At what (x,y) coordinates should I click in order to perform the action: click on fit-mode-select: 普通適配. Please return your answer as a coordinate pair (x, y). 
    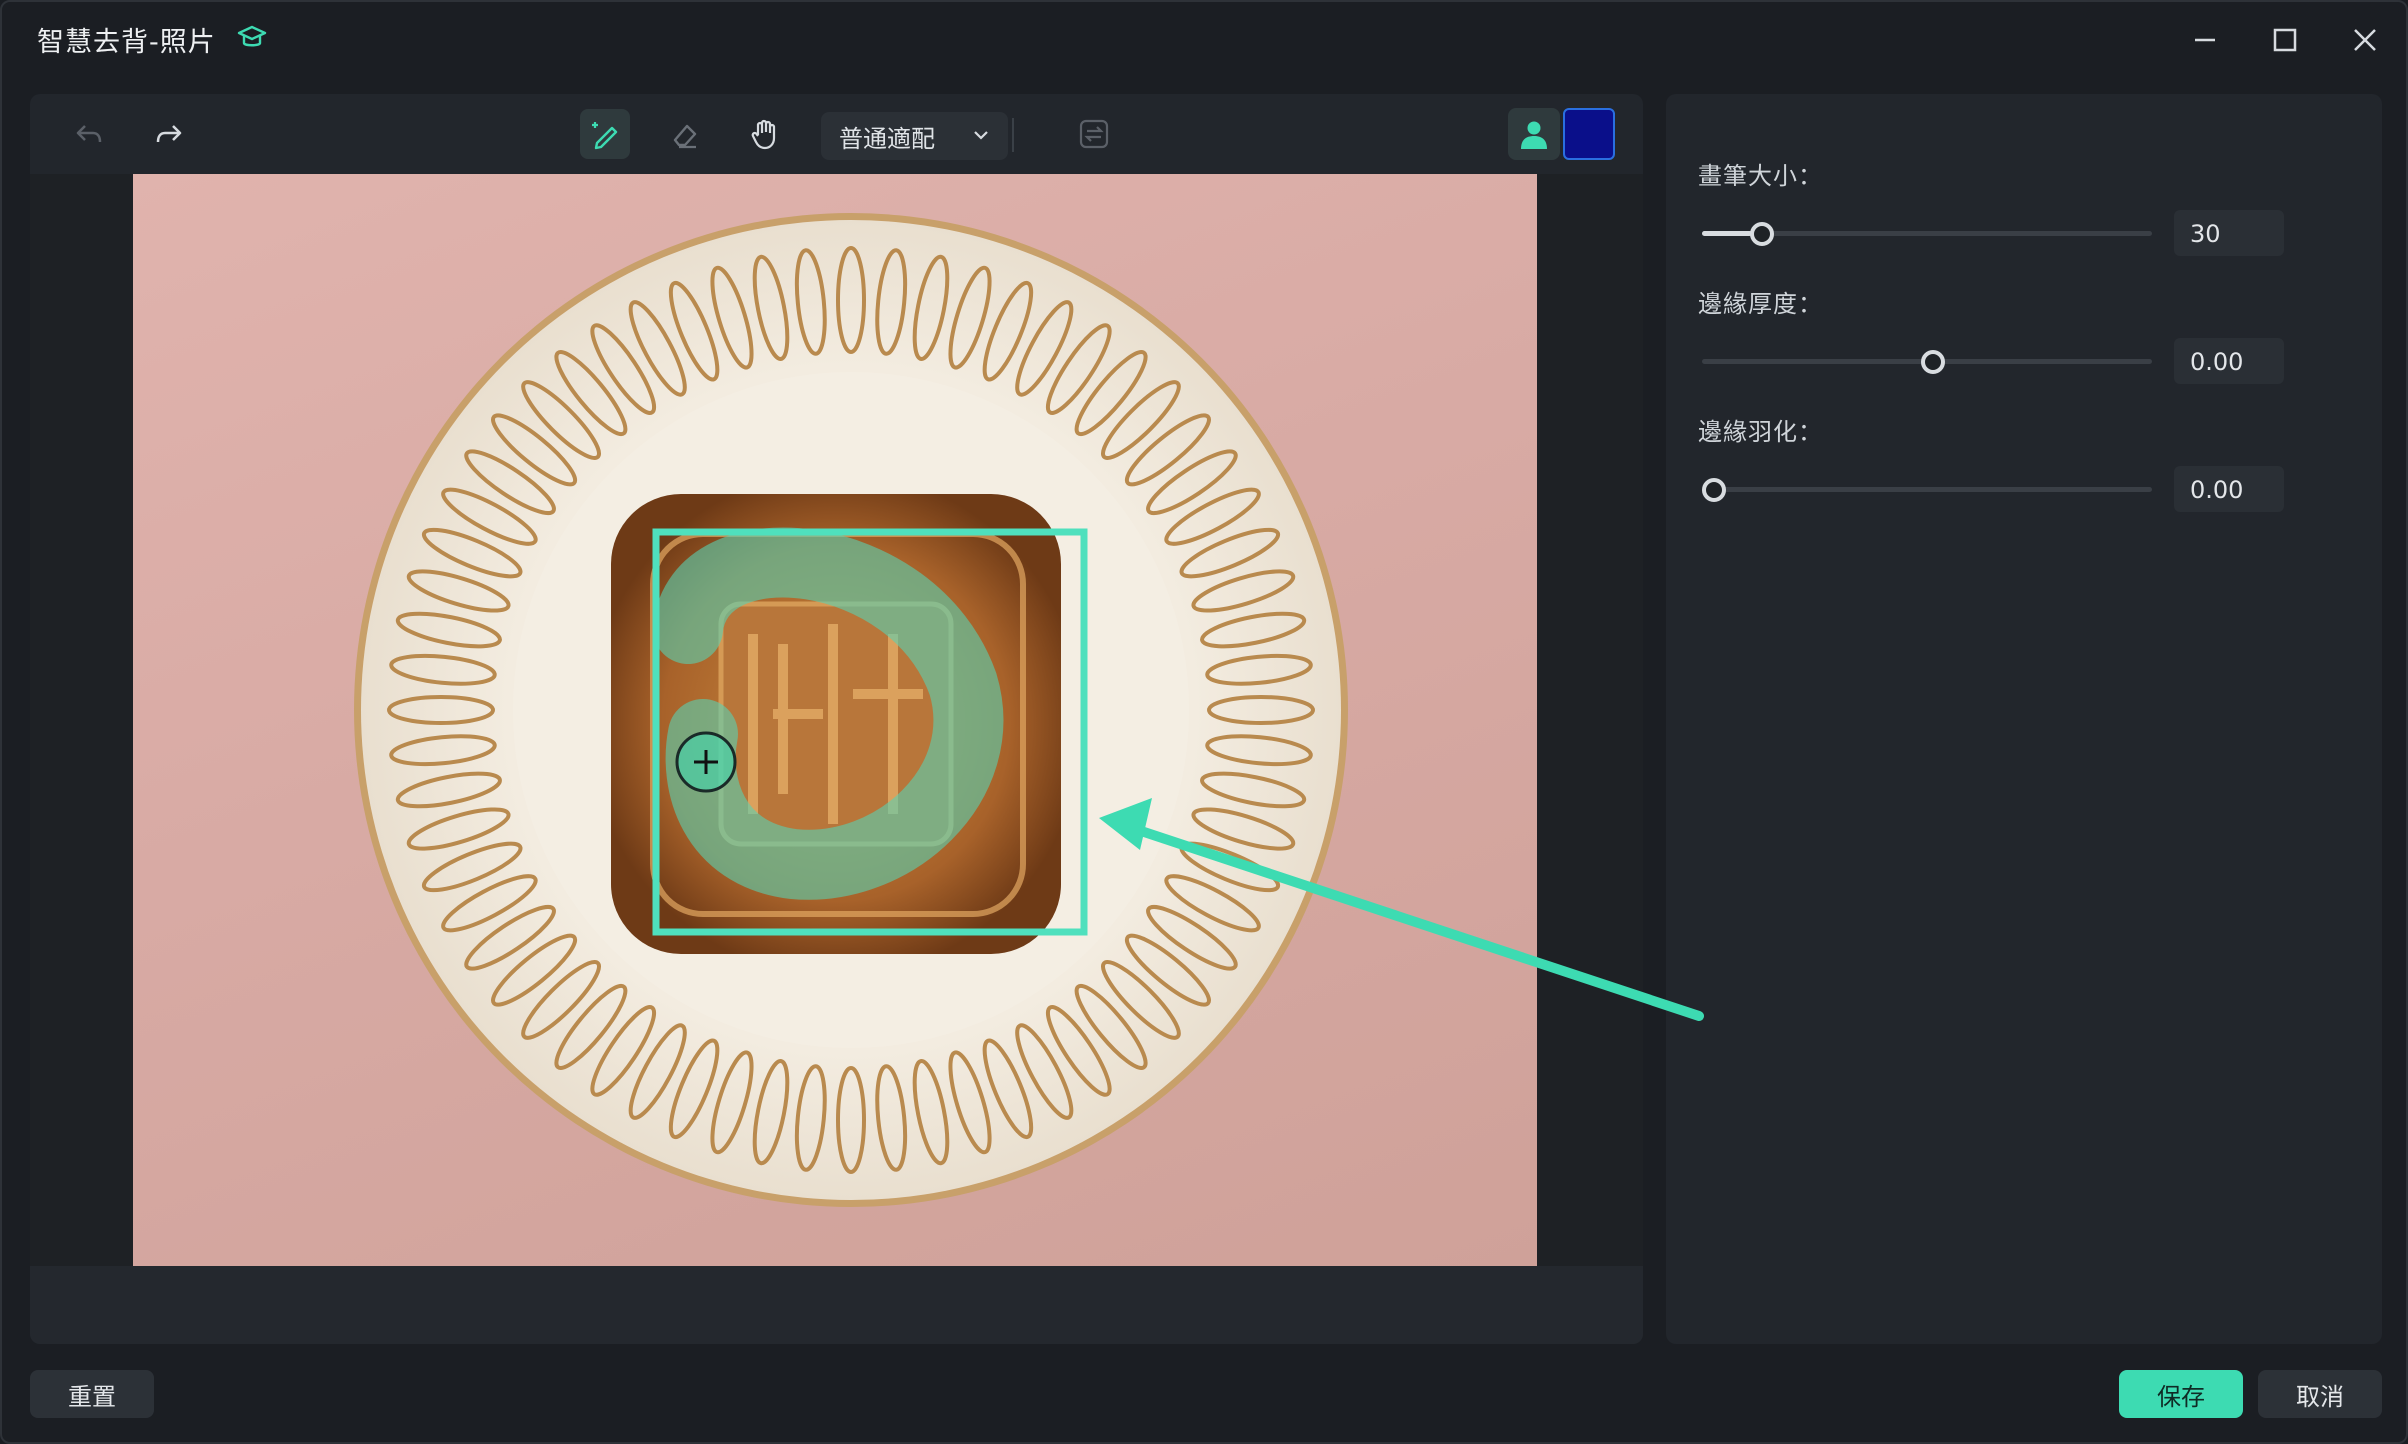
    Looking at the image, I should click on (914, 136).